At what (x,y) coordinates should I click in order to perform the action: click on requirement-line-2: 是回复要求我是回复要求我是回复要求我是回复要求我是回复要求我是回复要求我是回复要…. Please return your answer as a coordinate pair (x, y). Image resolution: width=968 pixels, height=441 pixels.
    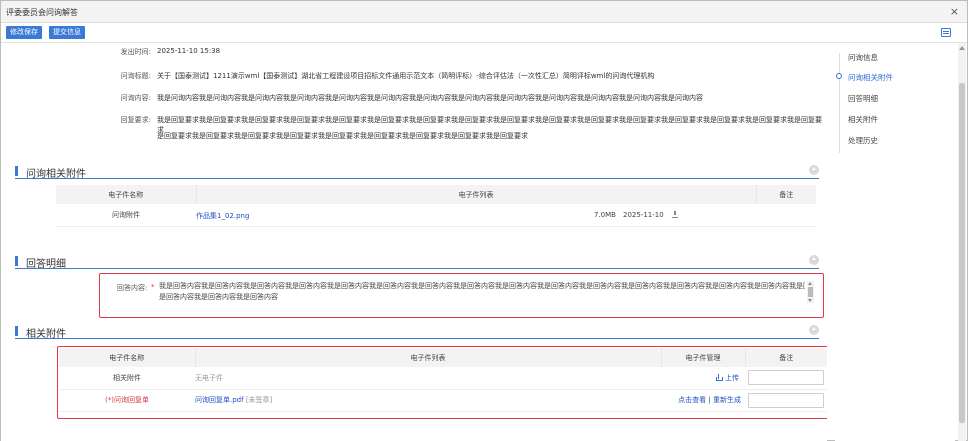
    Looking at the image, I should click on (342, 136).